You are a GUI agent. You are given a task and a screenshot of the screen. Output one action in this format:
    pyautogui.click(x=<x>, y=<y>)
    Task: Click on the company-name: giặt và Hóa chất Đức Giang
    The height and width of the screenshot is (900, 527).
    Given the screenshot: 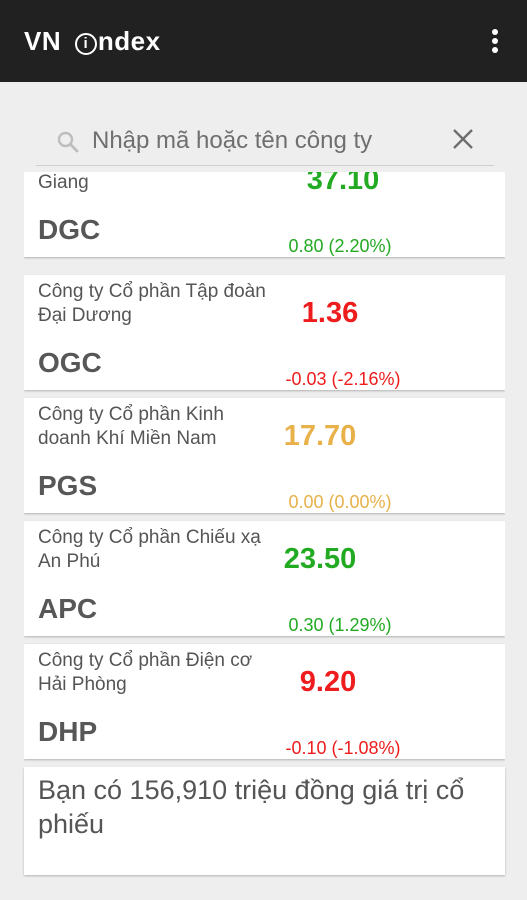 What is the action you would take?
    pyautogui.click(x=63, y=182)
    